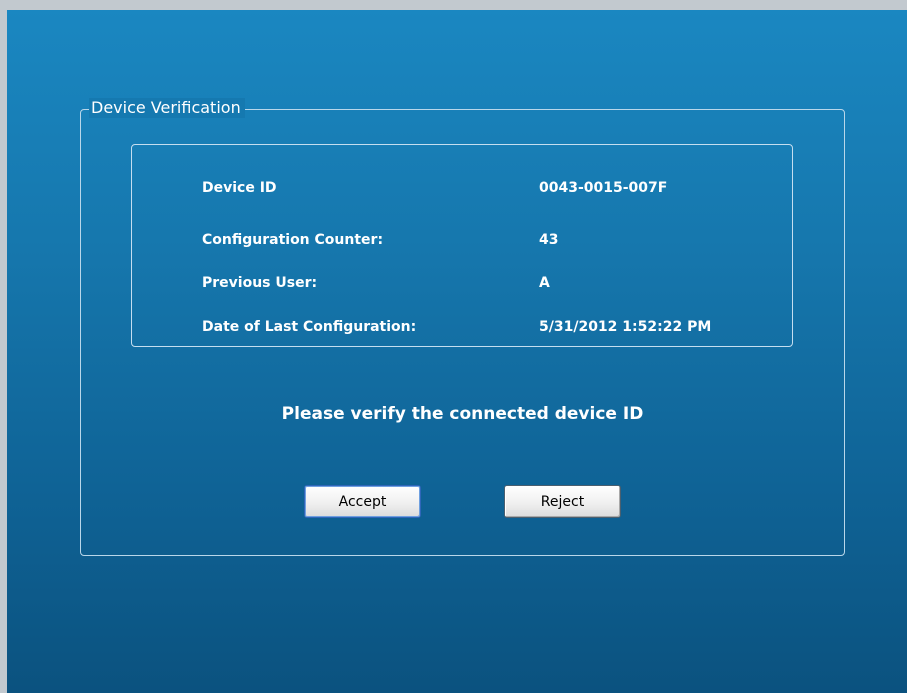 This screenshot has width=907, height=693. What do you see at coordinates (603, 188) in the screenshot?
I see `device-id-value: 0043-0015-007F` at bounding box center [603, 188].